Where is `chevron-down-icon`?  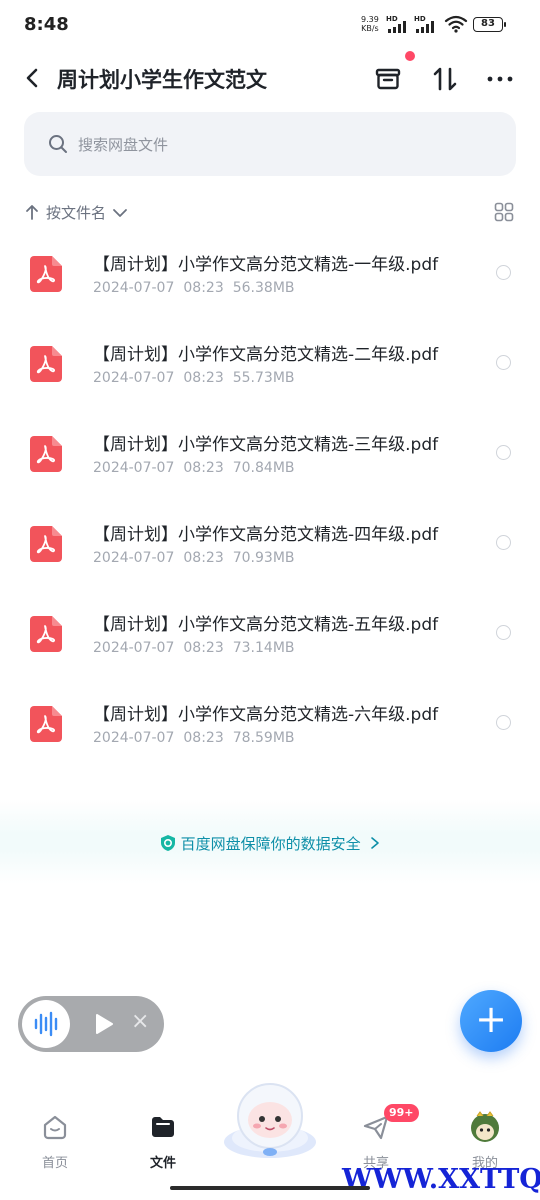 chevron-down-icon is located at coordinates (120, 213).